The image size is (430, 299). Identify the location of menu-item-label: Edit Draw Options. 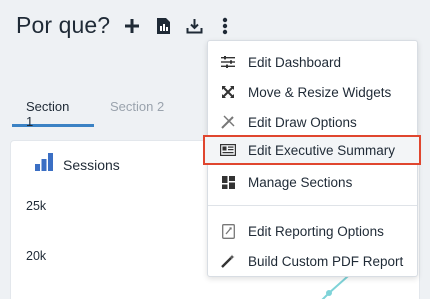
(302, 122).